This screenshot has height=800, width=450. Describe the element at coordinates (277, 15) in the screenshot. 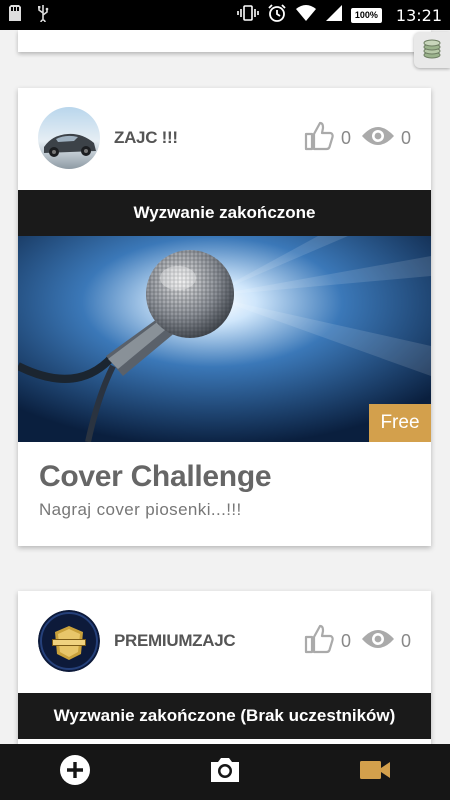

I see `alarm-icon` at that location.